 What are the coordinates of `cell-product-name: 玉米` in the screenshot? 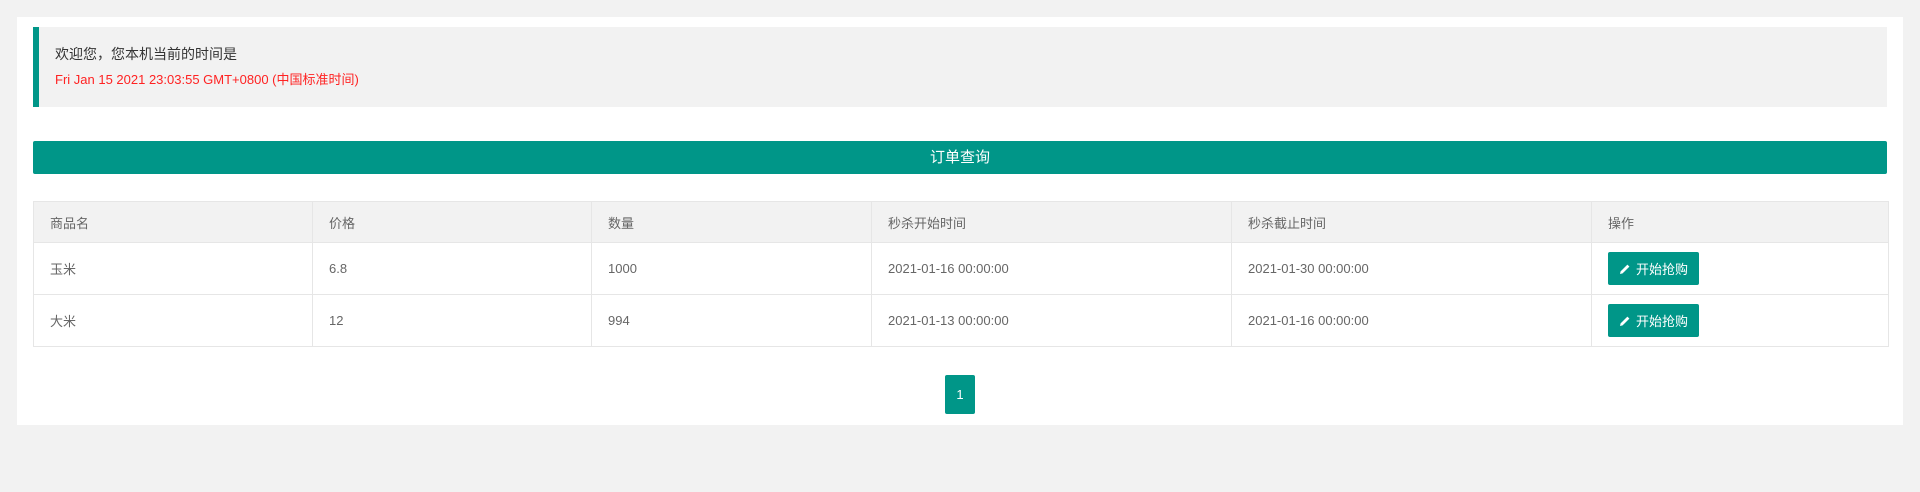 It's located at (173, 268).